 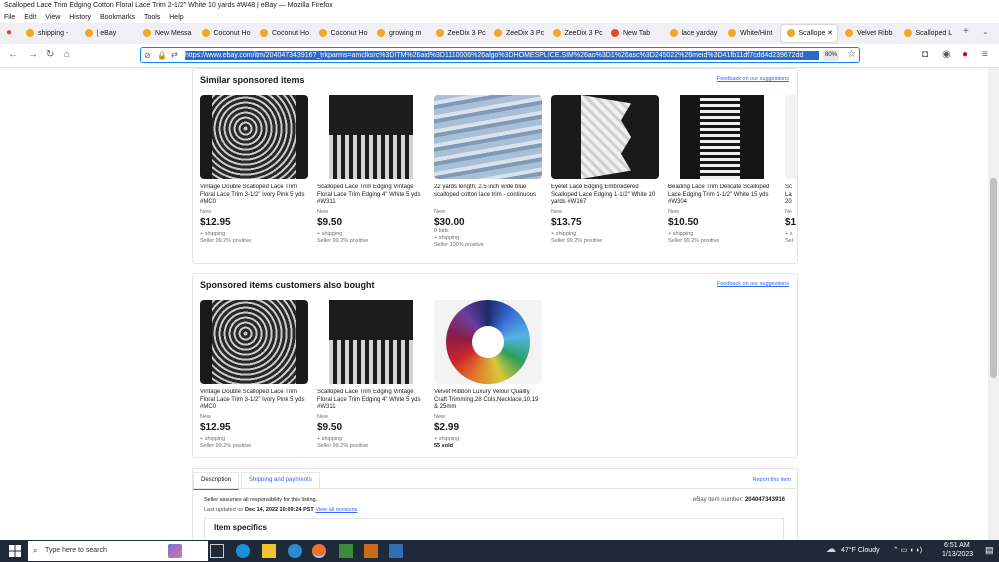 I want to click on clock-time: 6:51 AM, so click(x=957, y=545).